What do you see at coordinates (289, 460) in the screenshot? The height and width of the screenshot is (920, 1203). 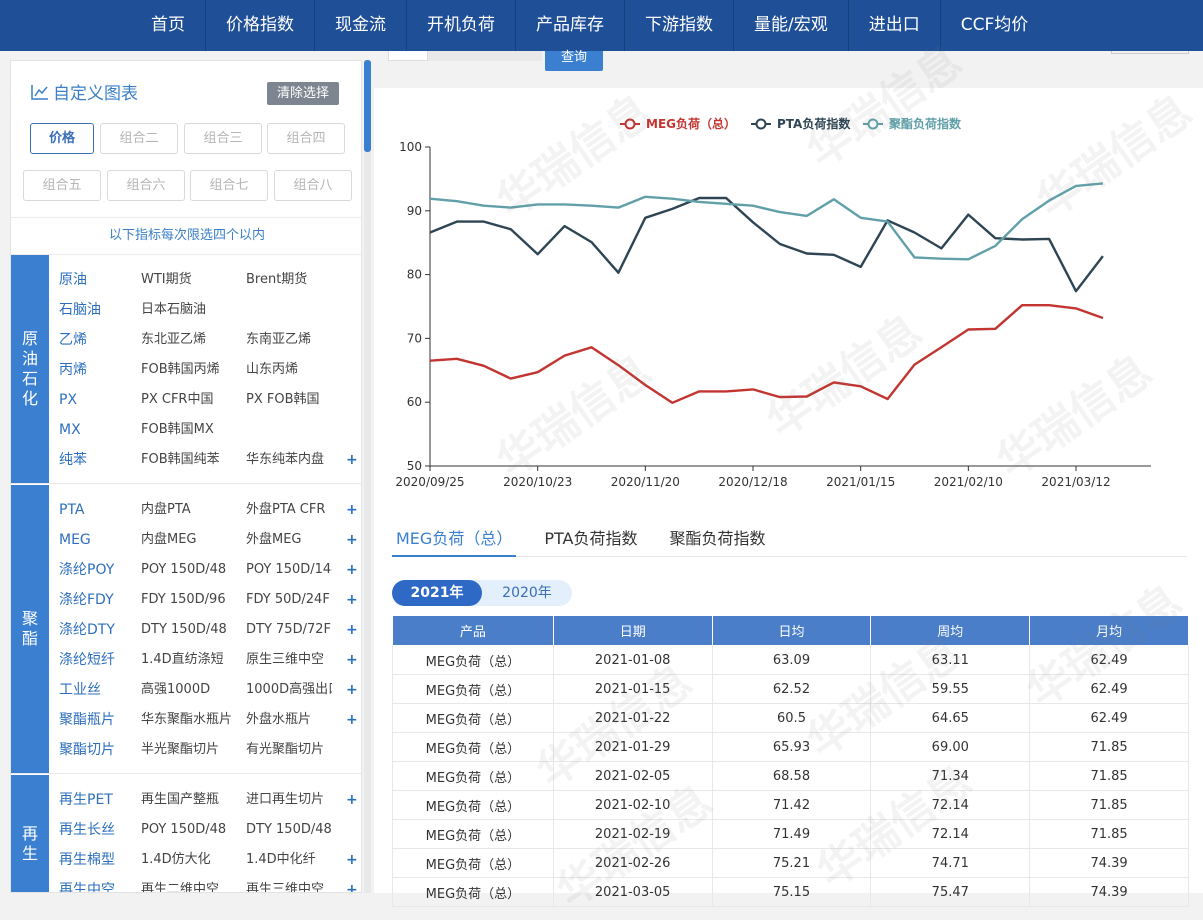 I see `indicator-item: 华东纯苯内盘` at bounding box center [289, 460].